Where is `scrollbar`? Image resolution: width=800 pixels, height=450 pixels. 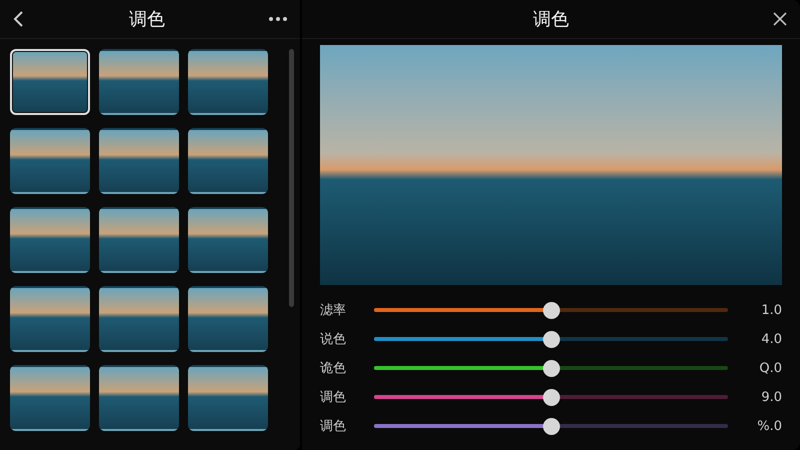 scrollbar is located at coordinates (291, 178).